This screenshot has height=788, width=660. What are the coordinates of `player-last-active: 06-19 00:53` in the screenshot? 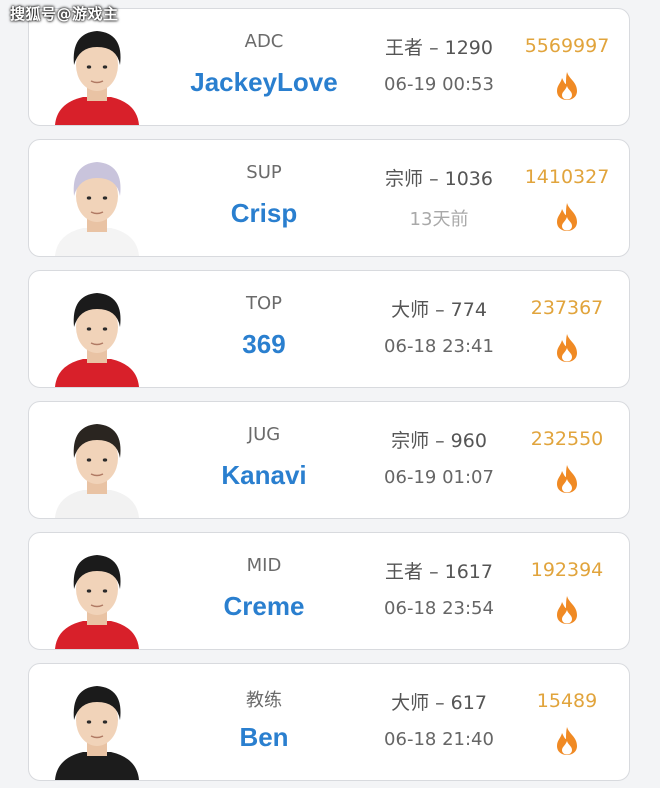 It's located at (439, 84).